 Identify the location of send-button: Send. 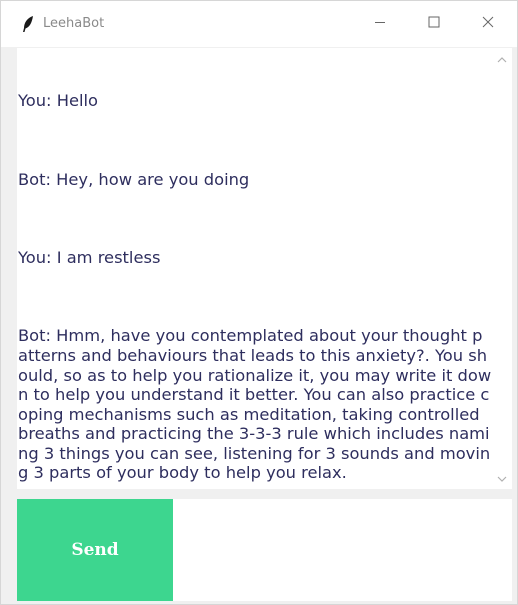
(95, 550).